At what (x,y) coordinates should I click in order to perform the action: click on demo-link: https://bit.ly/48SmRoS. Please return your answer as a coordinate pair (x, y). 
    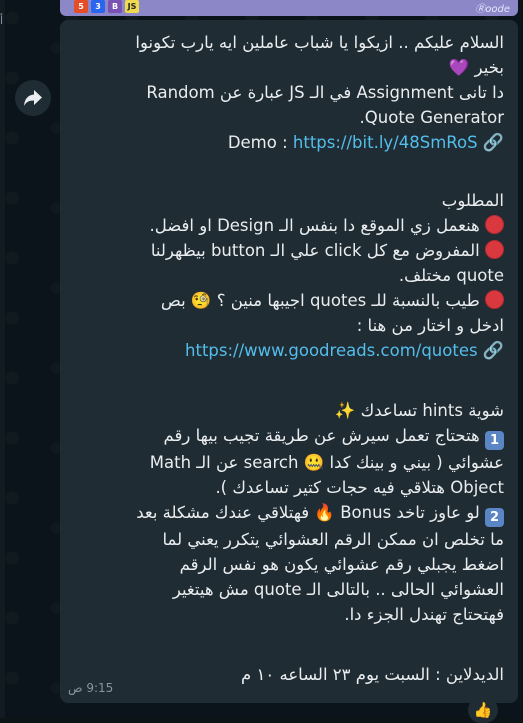
    Looking at the image, I should click on (385, 142).